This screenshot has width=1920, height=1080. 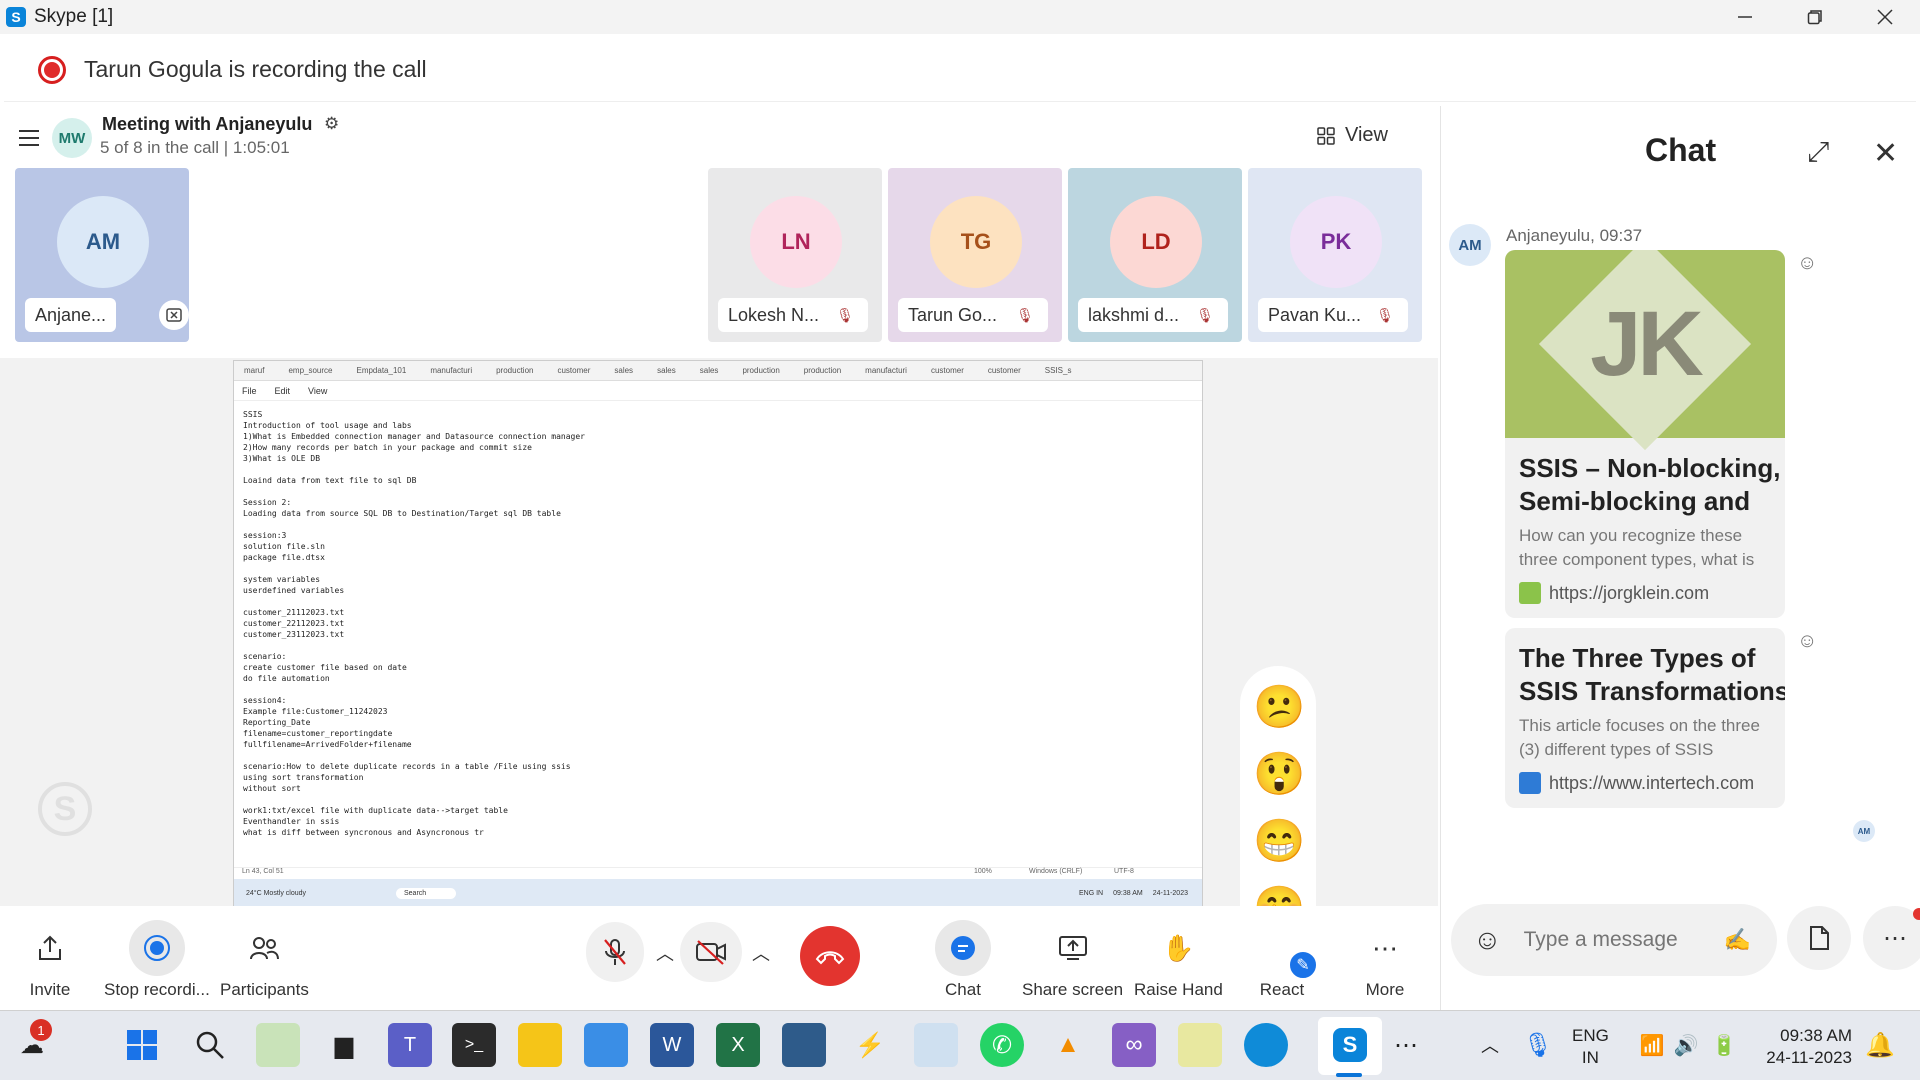 What do you see at coordinates (1818, 152) in the screenshot?
I see `expand-icon: ⤢` at bounding box center [1818, 152].